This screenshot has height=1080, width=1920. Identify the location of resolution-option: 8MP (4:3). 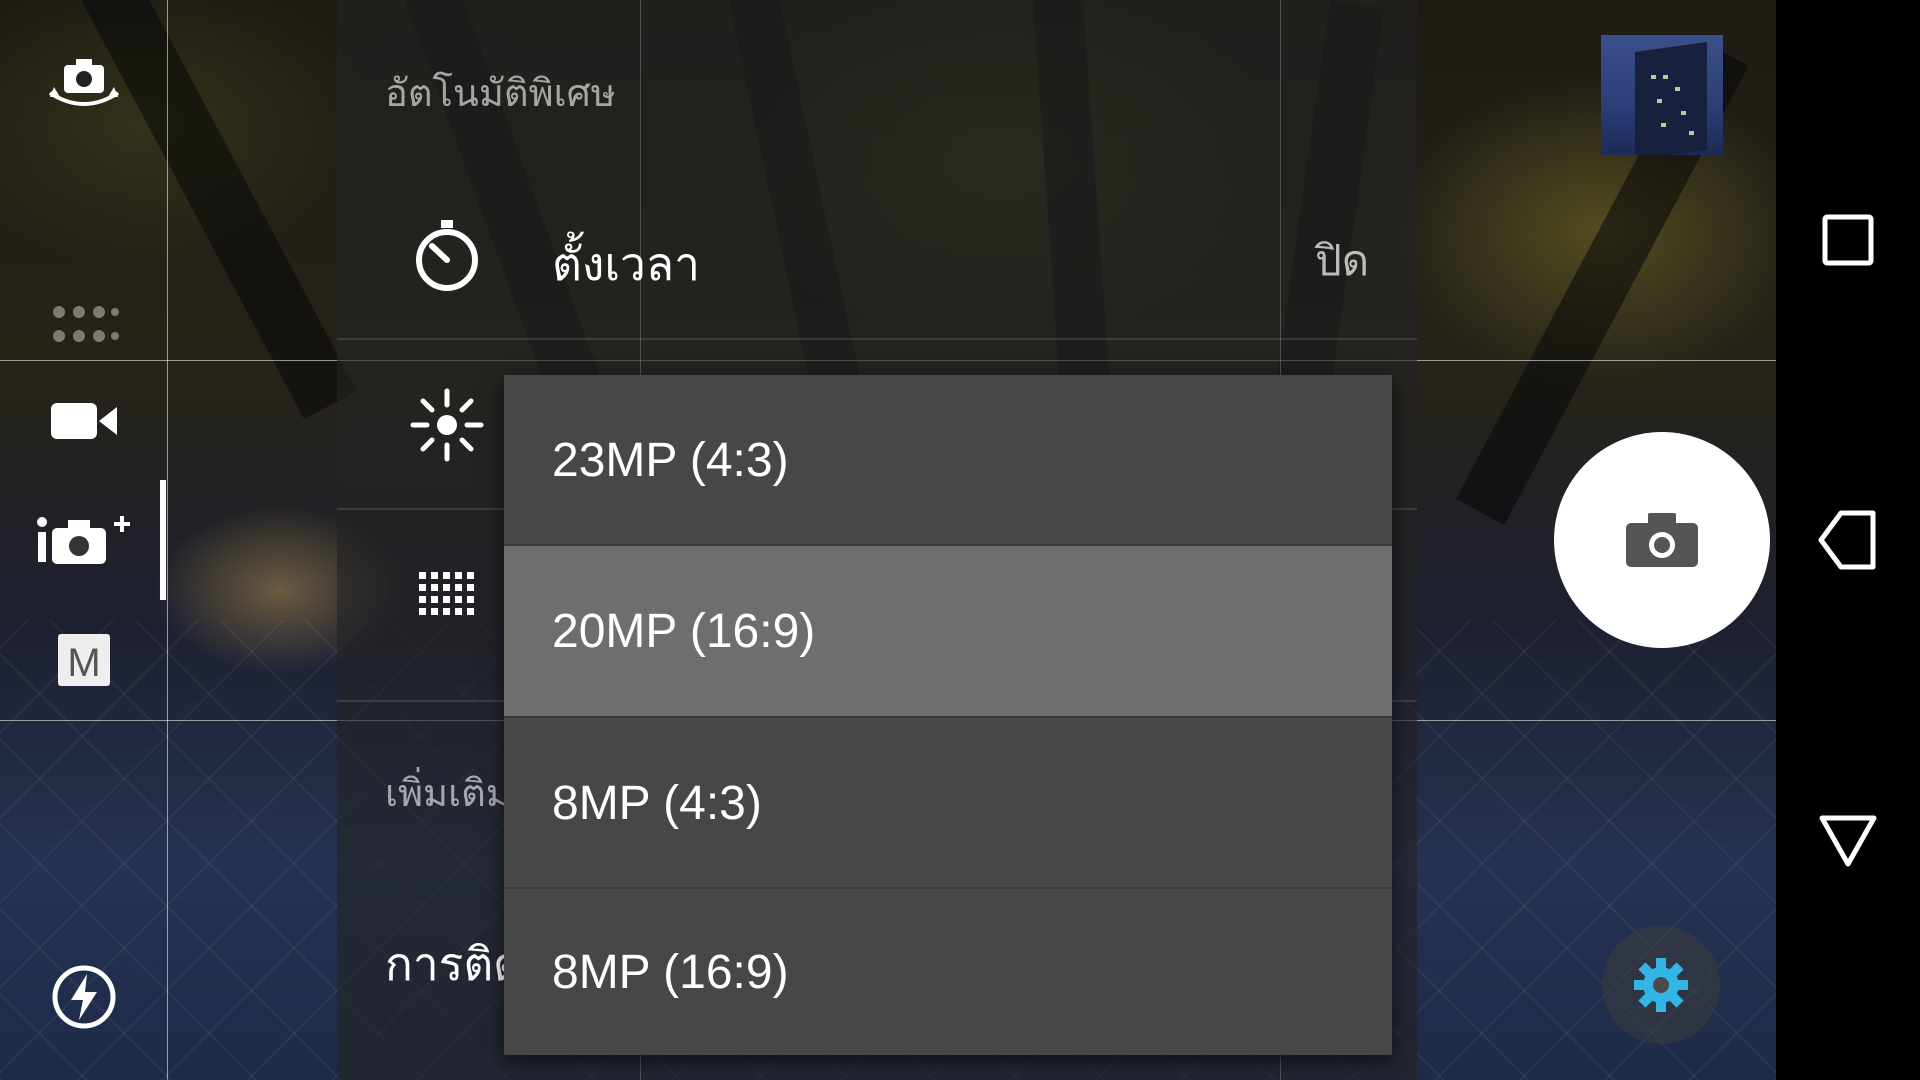
(948, 803).